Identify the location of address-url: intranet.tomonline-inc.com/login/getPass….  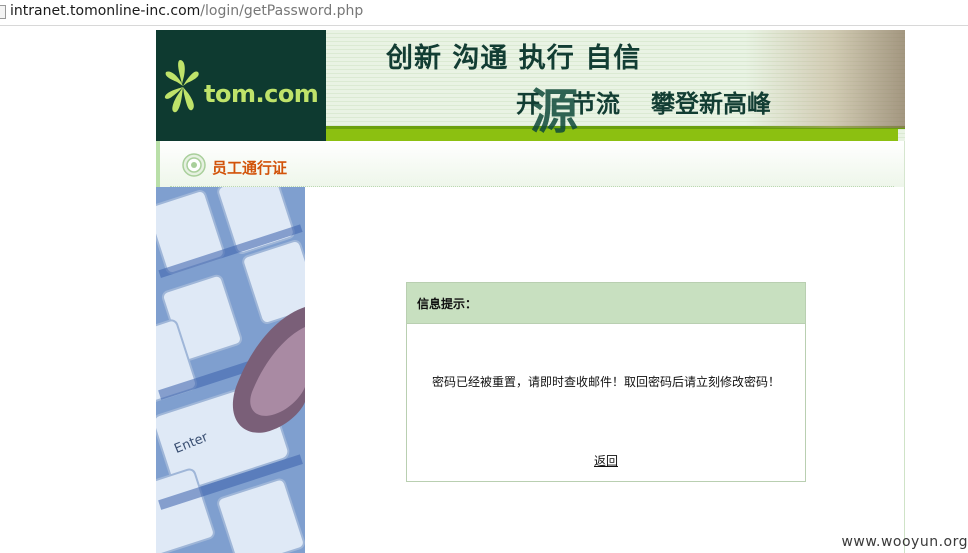
(186, 11).